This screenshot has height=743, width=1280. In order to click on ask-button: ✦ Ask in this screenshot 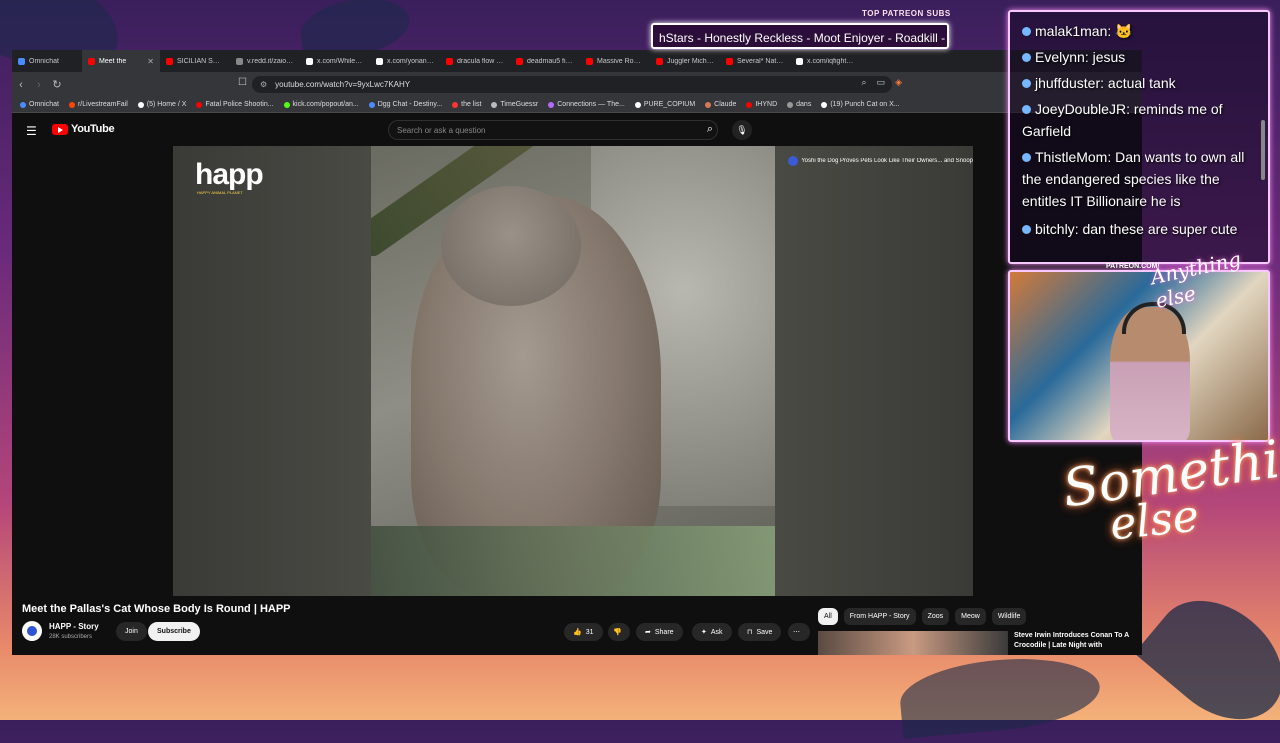, I will do `click(712, 632)`.